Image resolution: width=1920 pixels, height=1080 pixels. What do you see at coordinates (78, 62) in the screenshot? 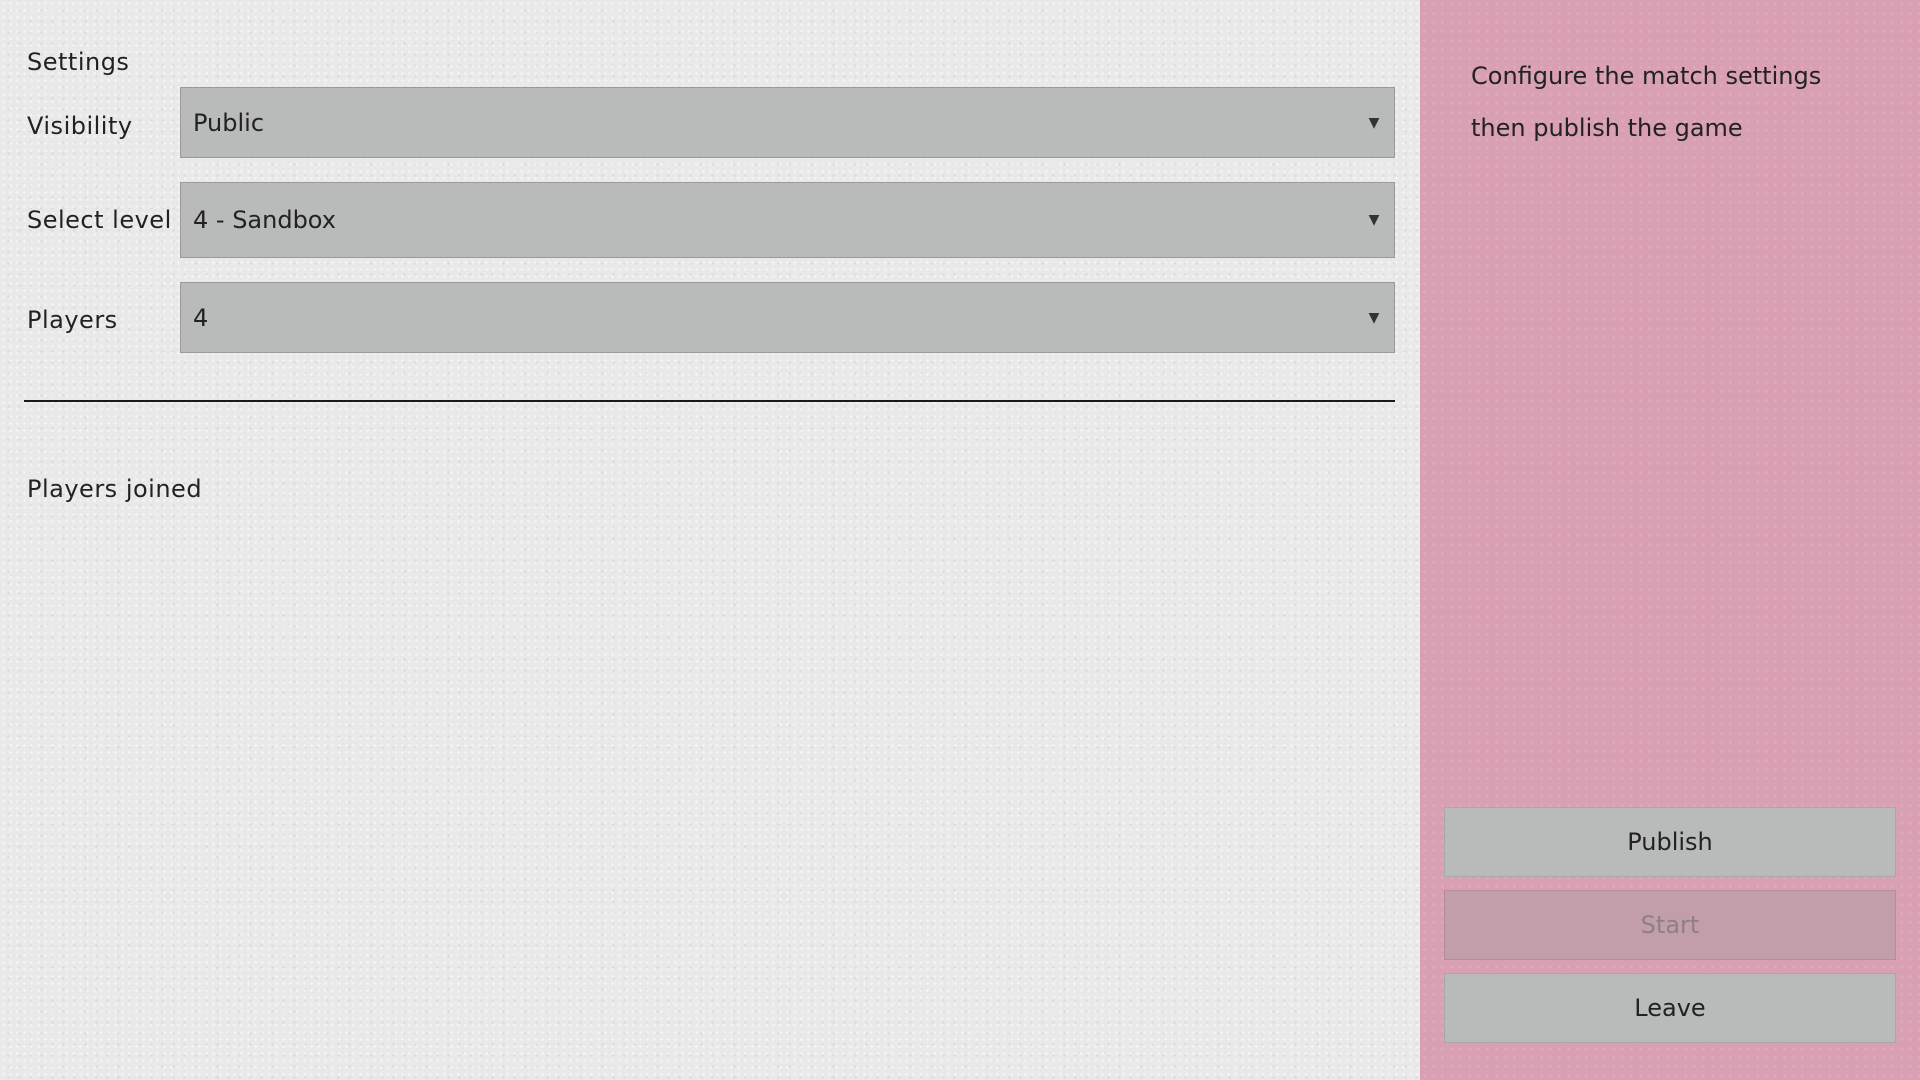
I see `settings-heading: Settings` at bounding box center [78, 62].